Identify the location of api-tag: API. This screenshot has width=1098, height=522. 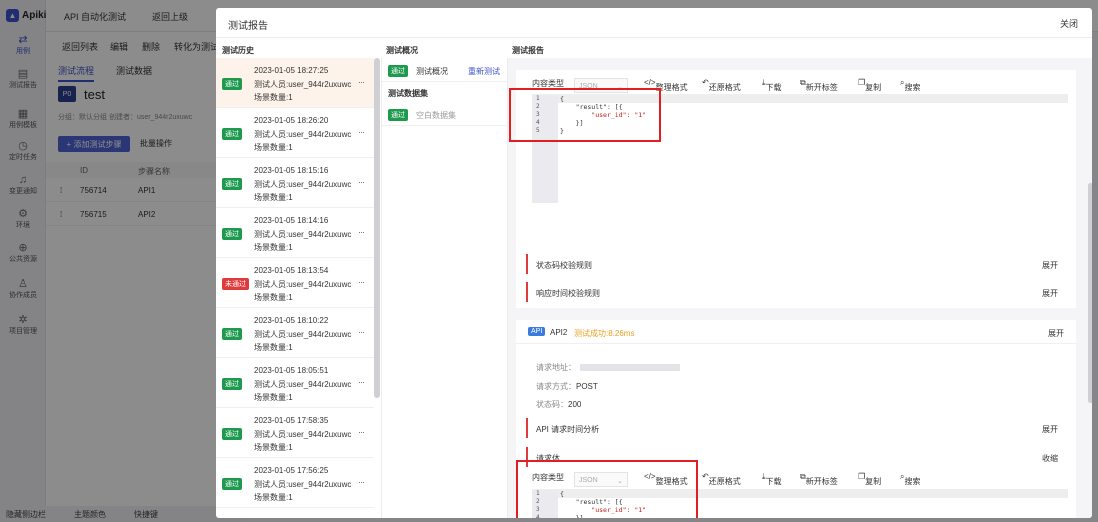
(537, 331).